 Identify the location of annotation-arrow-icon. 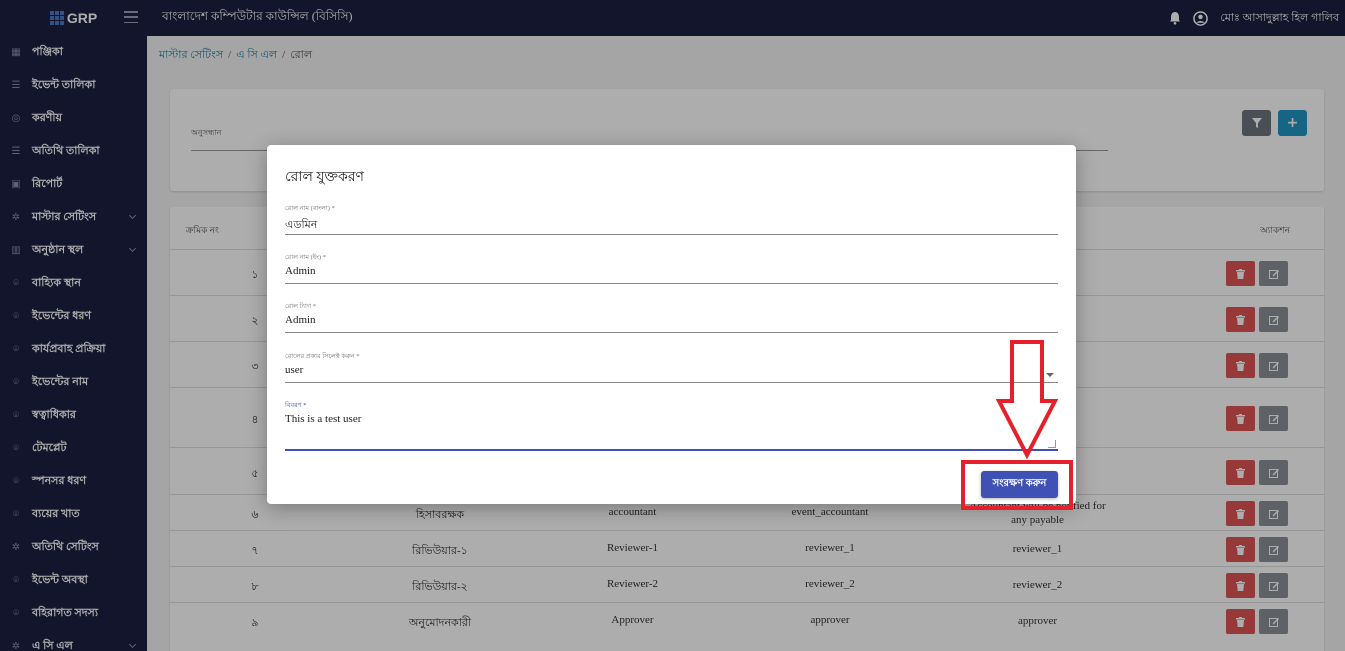
(1027, 400).